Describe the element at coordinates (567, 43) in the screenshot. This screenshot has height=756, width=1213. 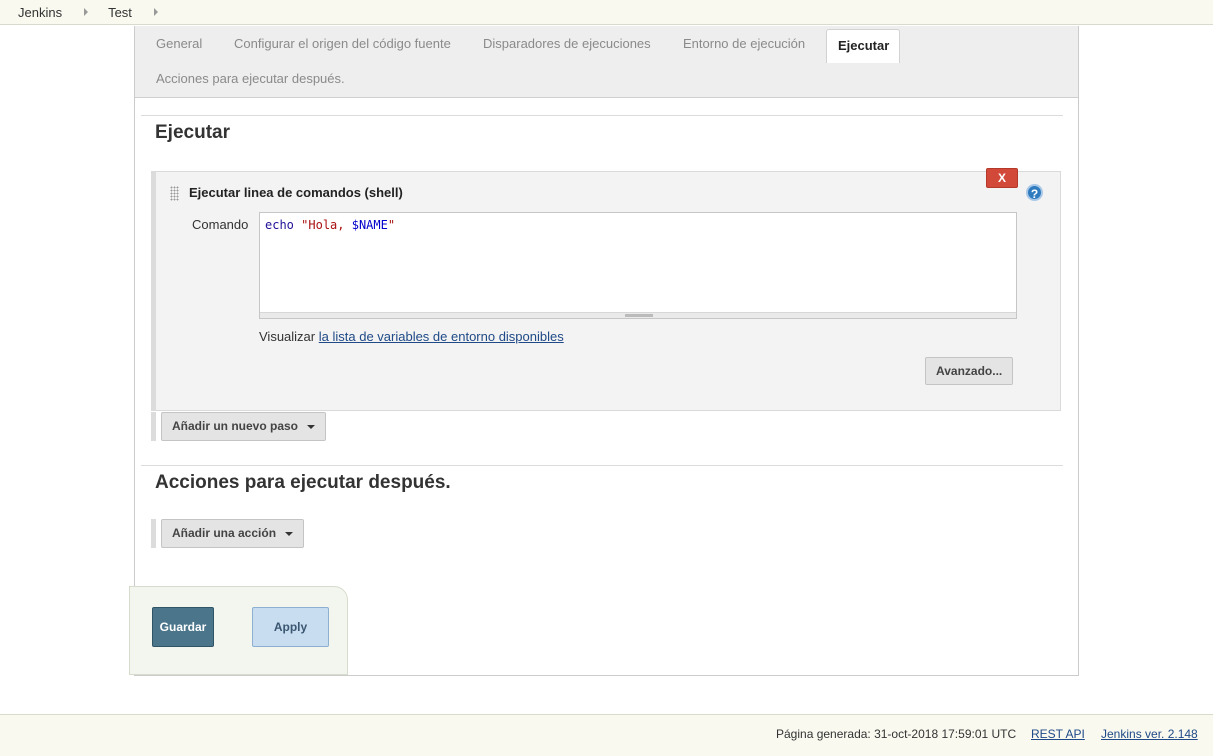
I see `tab-triggers: Disparadores de ejecuciones` at that location.